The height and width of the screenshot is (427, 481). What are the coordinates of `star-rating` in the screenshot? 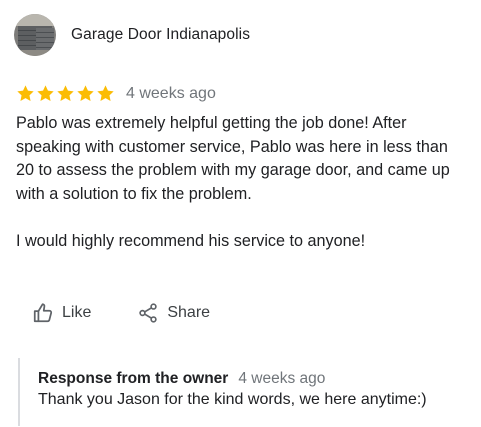 It's located at (66, 93).